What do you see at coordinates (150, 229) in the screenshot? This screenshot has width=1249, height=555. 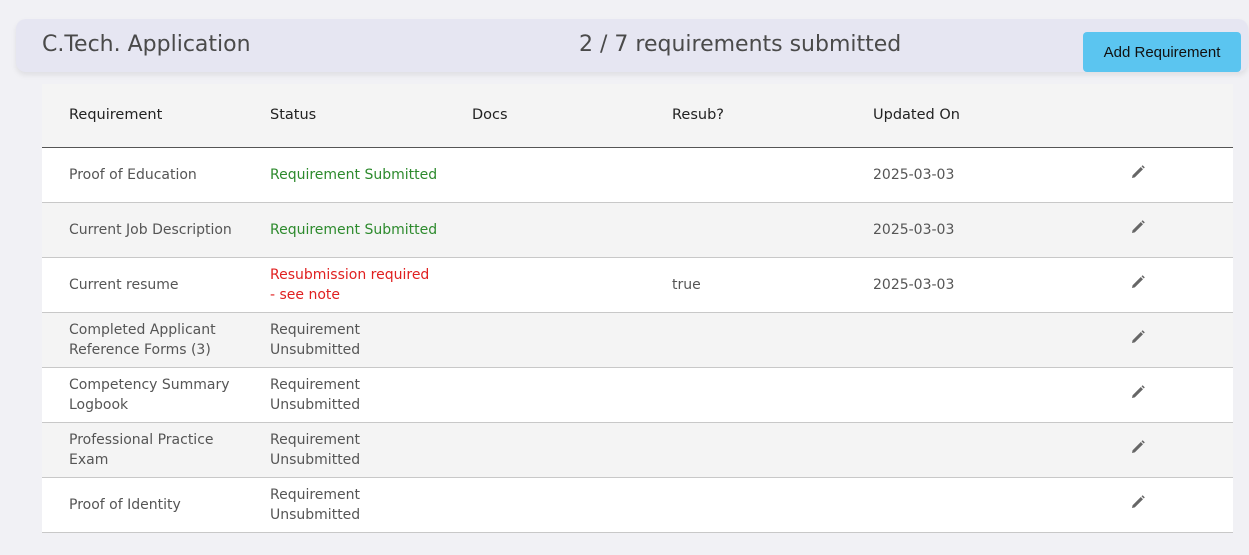 I see `requirement-name: Current Job Description` at bounding box center [150, 229].